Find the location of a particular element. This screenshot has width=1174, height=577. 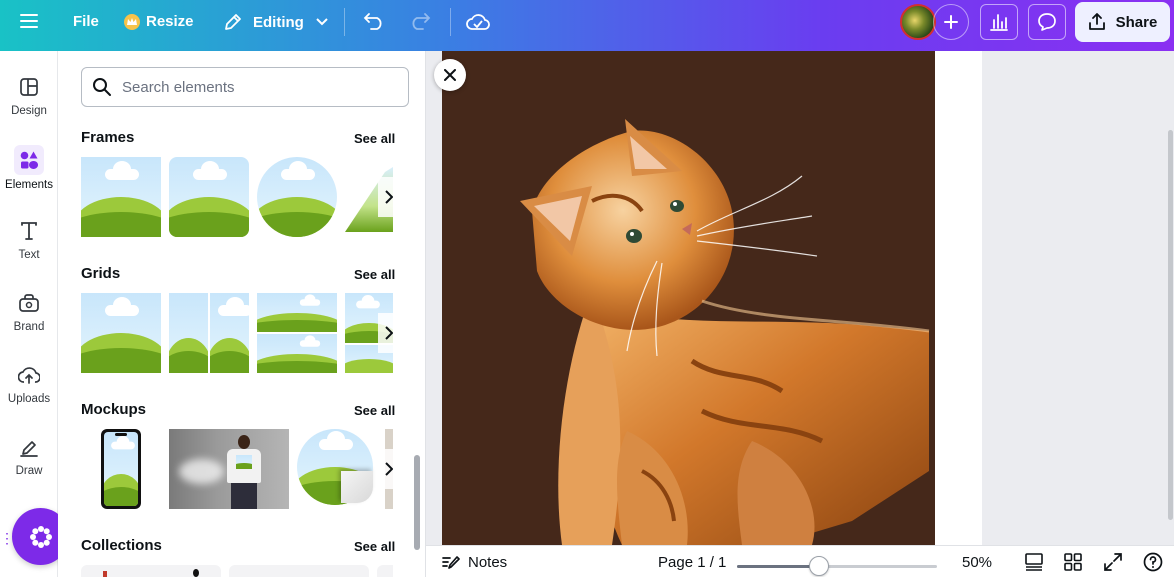

rail-item-design: Design is located at coordinates (29, 96).